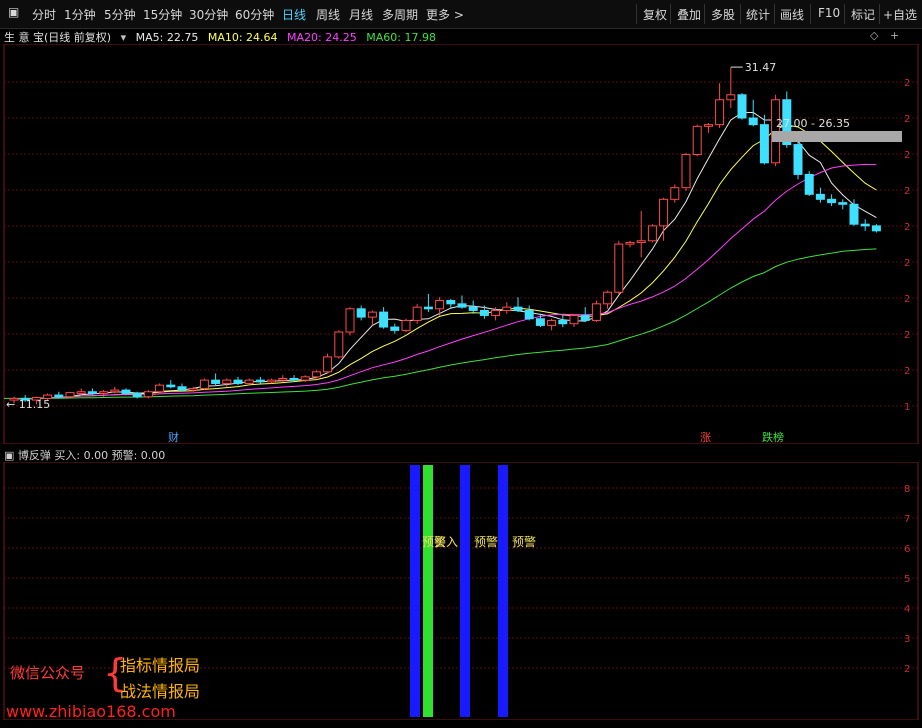 The height and width of the screenshot is (728, 922). I want to click on multi-stock-button: 多股, so click(723, 14).